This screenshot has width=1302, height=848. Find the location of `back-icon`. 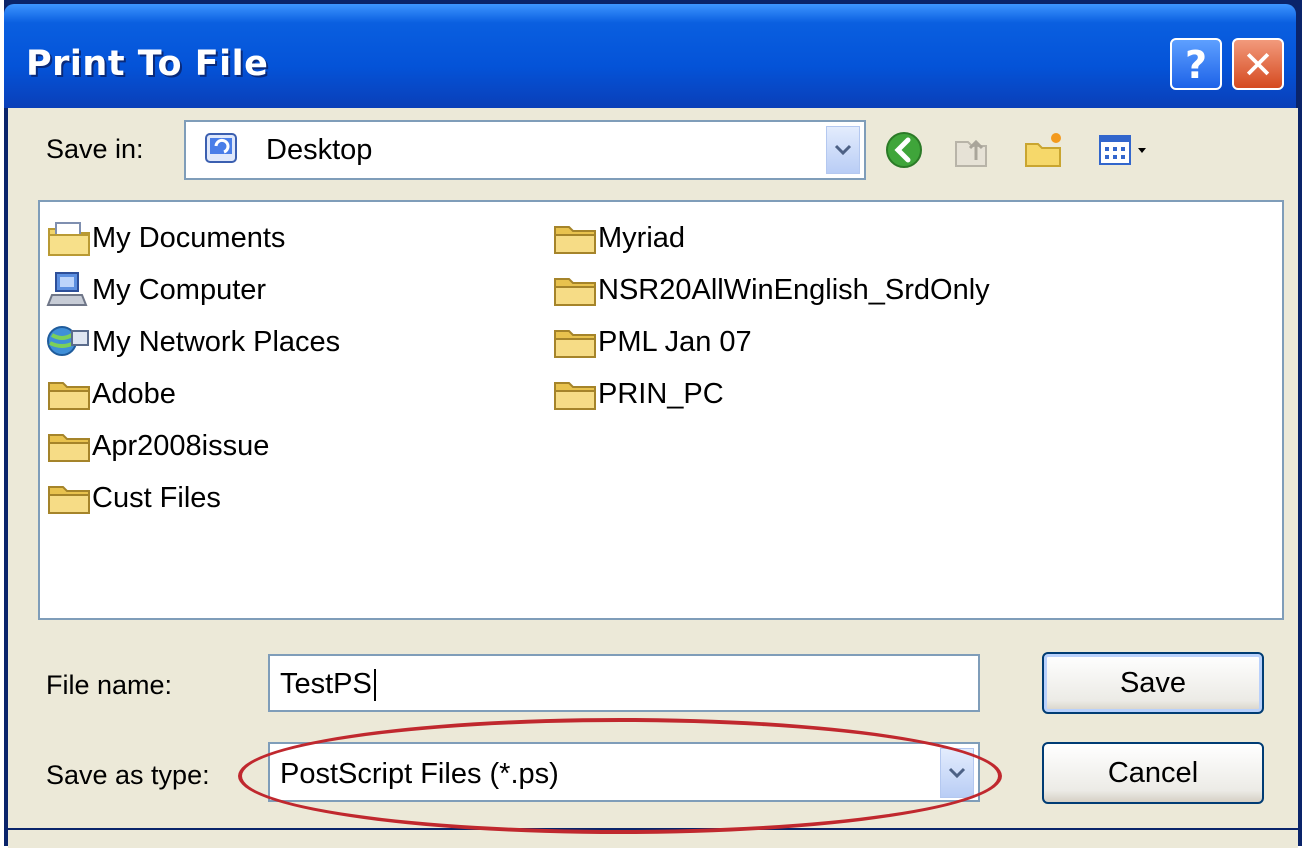

back-icon is located at coordinates (904, 150).